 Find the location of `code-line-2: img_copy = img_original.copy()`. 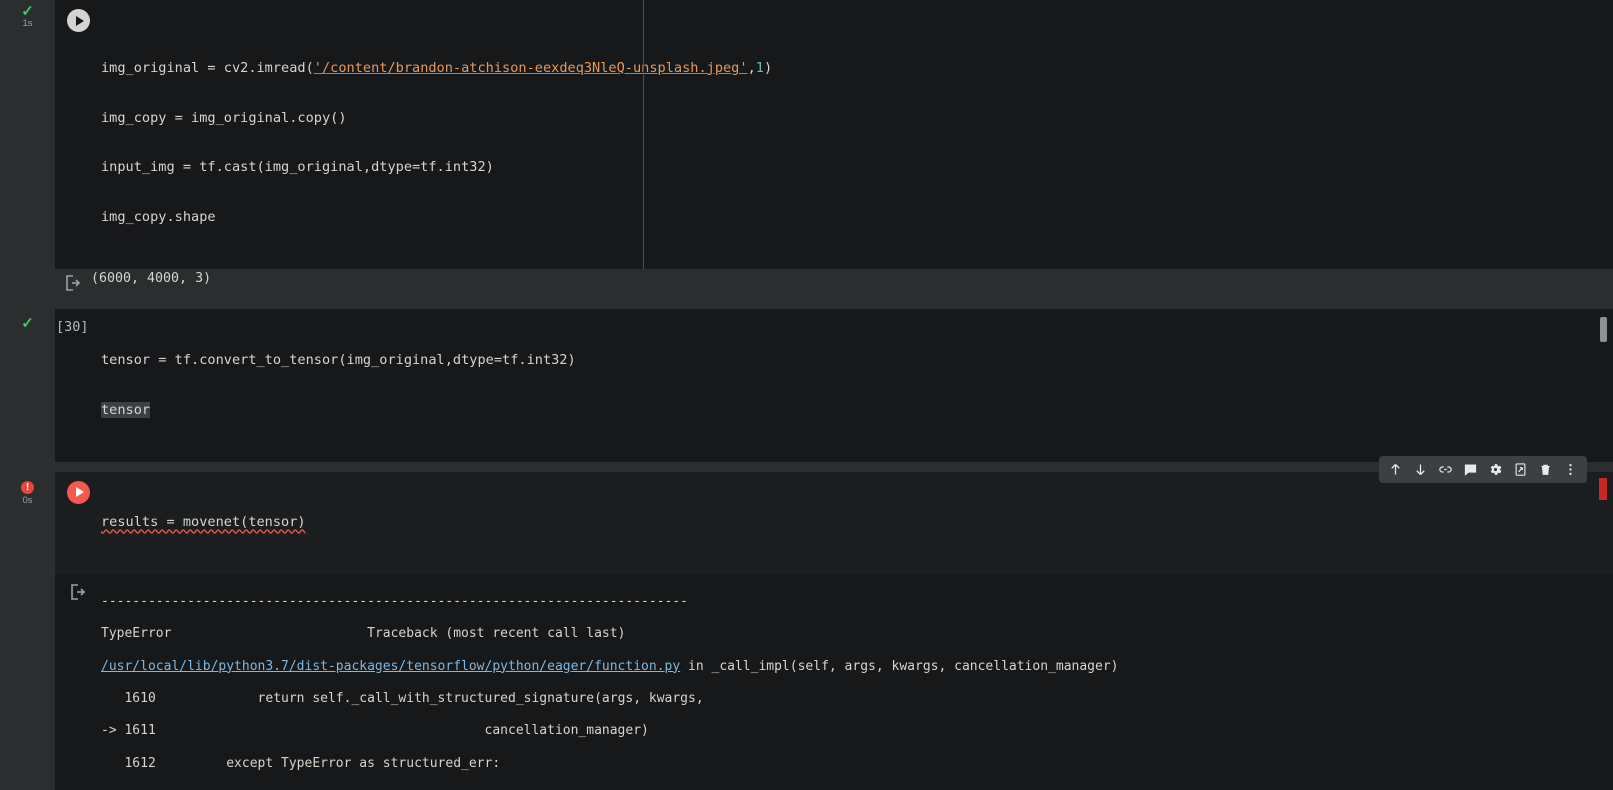

code-line-2: img_copy = img_original.copy() is located at coordinates (224, 117).